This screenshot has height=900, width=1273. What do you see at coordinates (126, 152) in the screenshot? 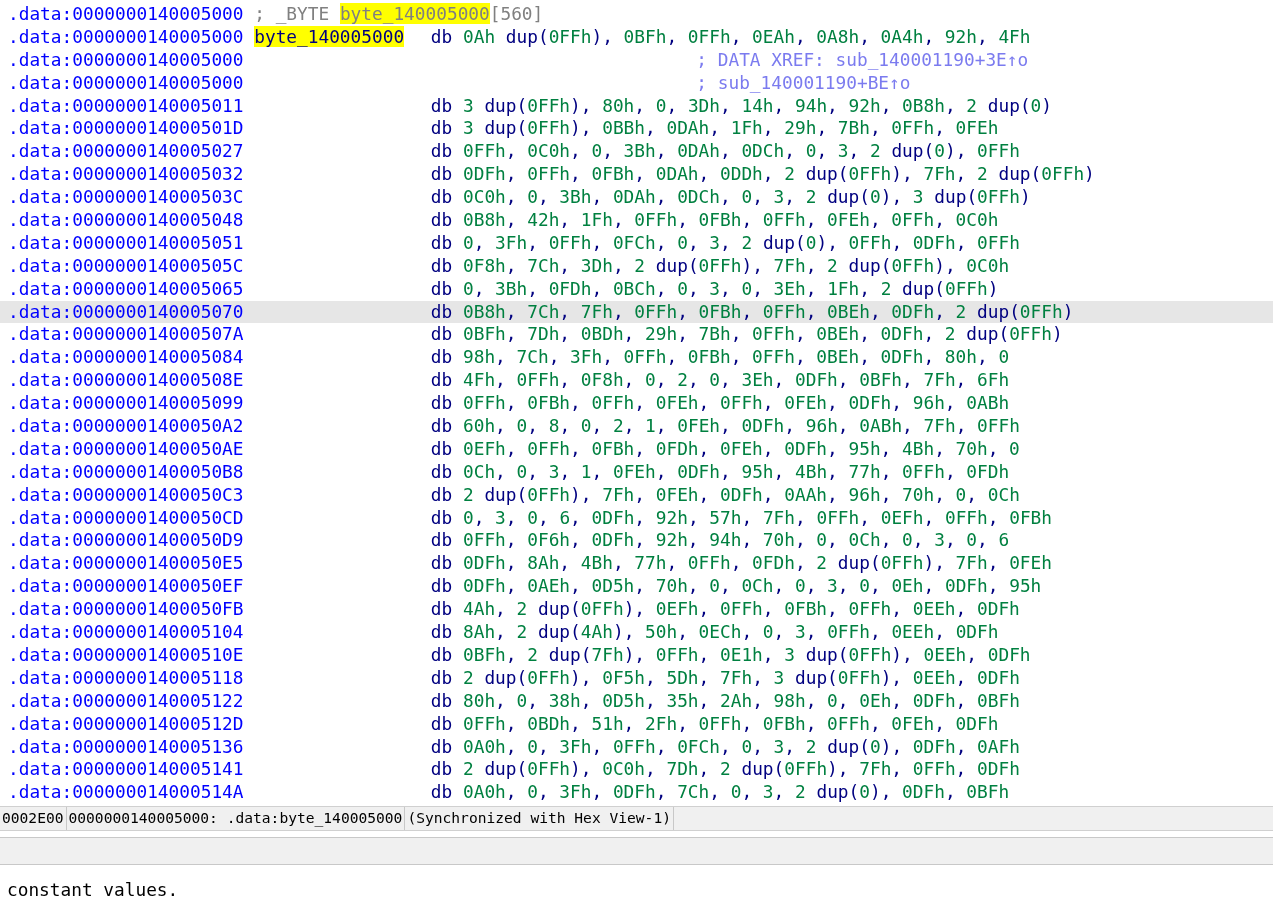
I see `address-text: .data:0000000140005027` at bounding box center [126, 152].